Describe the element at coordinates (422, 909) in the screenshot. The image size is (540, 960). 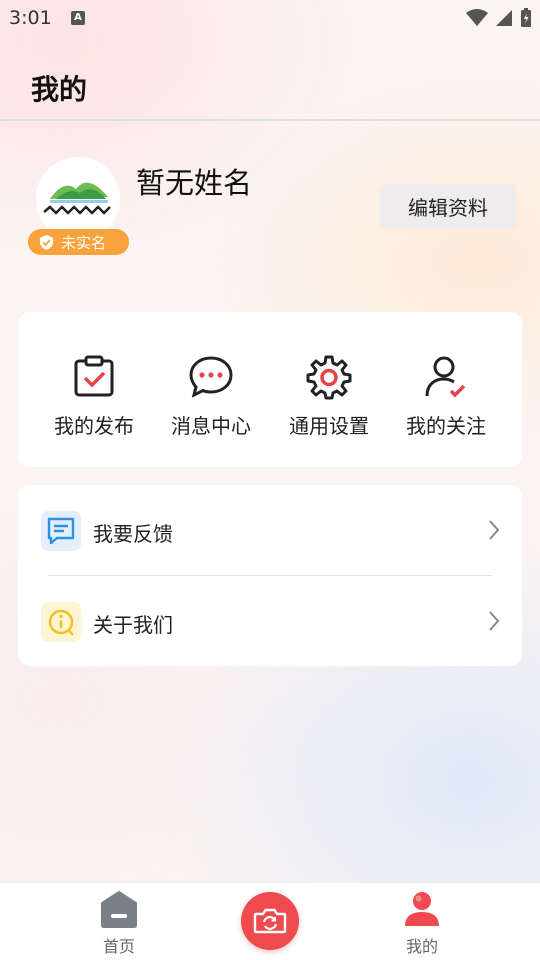
I see `profile-icon` at that location.